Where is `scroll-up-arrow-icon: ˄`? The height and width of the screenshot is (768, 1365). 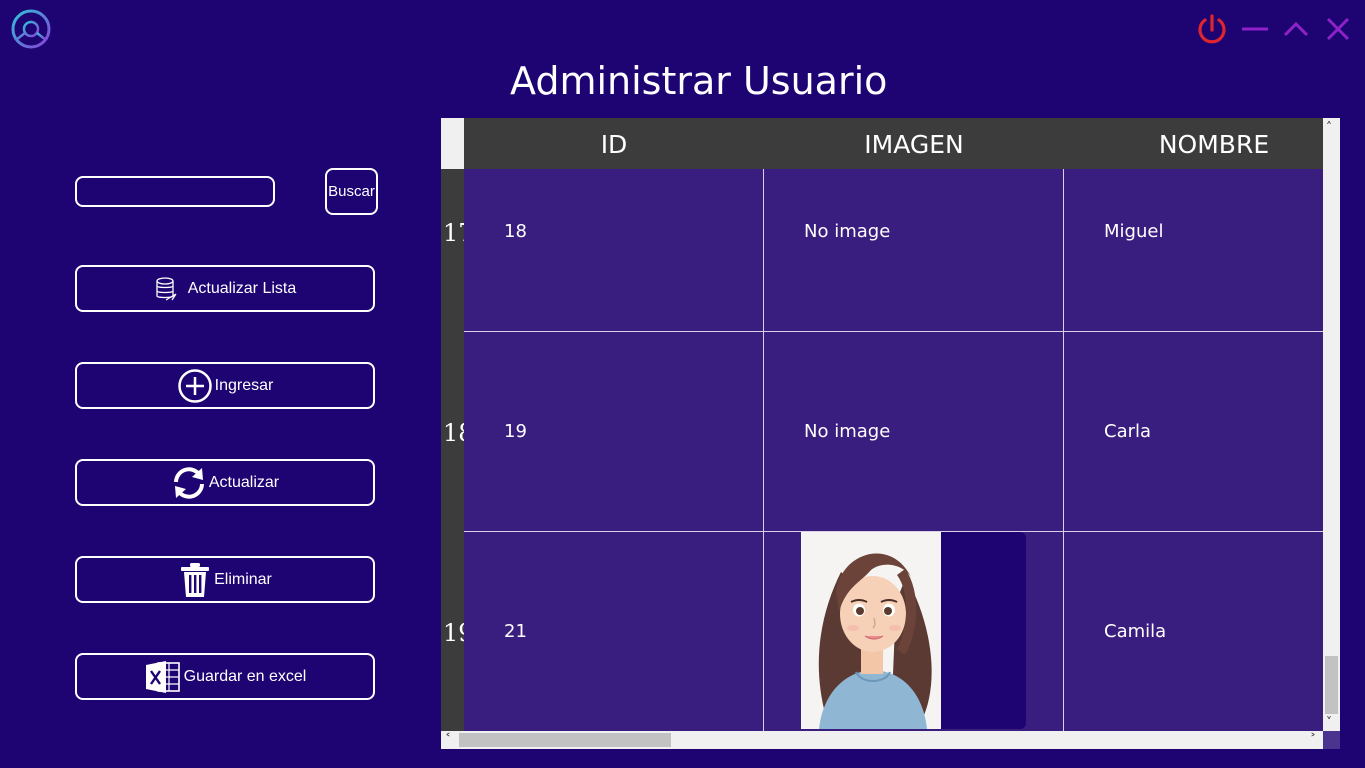
scroll-up-arrow-icon: ˄ is located at coordinates (1329, 127).